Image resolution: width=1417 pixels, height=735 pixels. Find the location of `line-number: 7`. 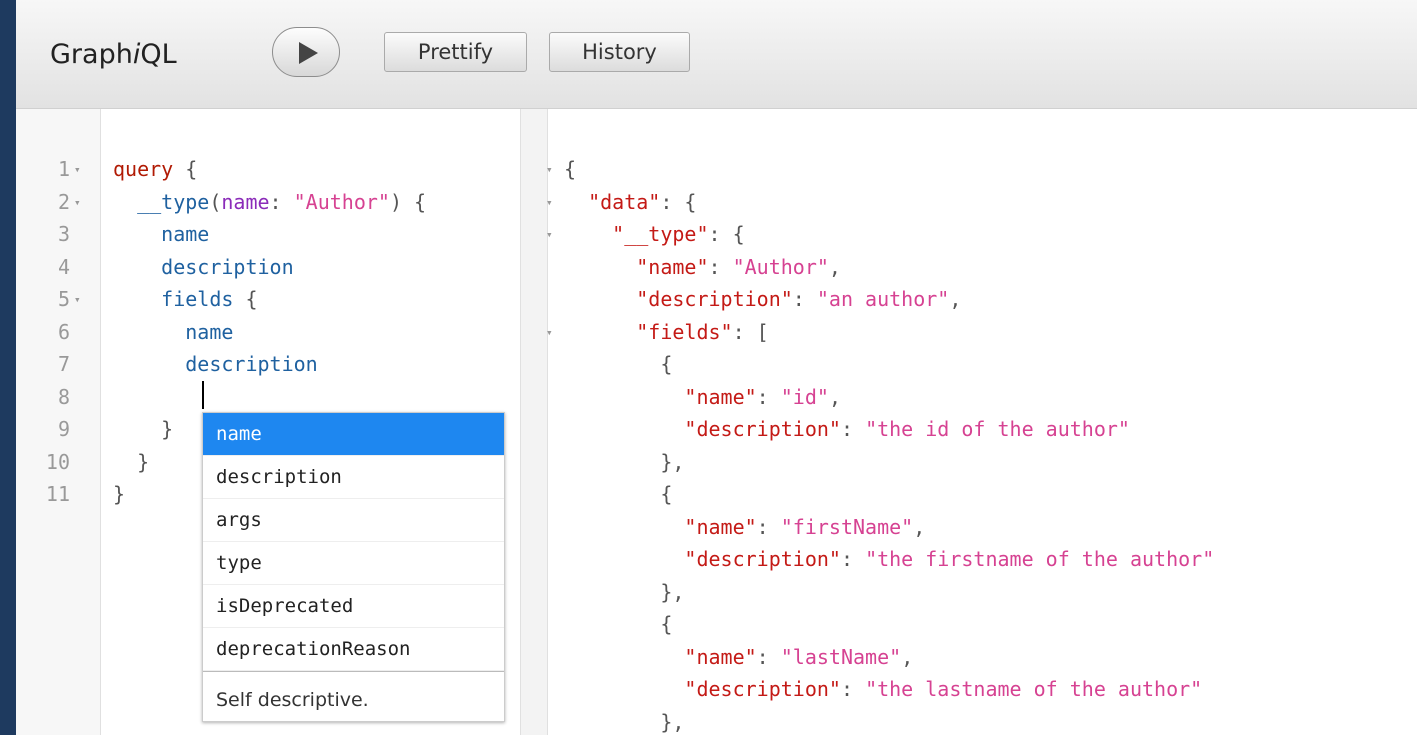

line-number: 7 is located at coordinates (63, 364).